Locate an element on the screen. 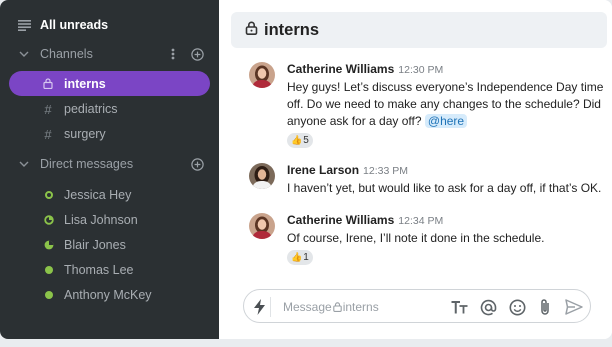 The height and width of the screenshot is (347, 612). sidebar-item-interns: interns is located at coordinates (109, 83).